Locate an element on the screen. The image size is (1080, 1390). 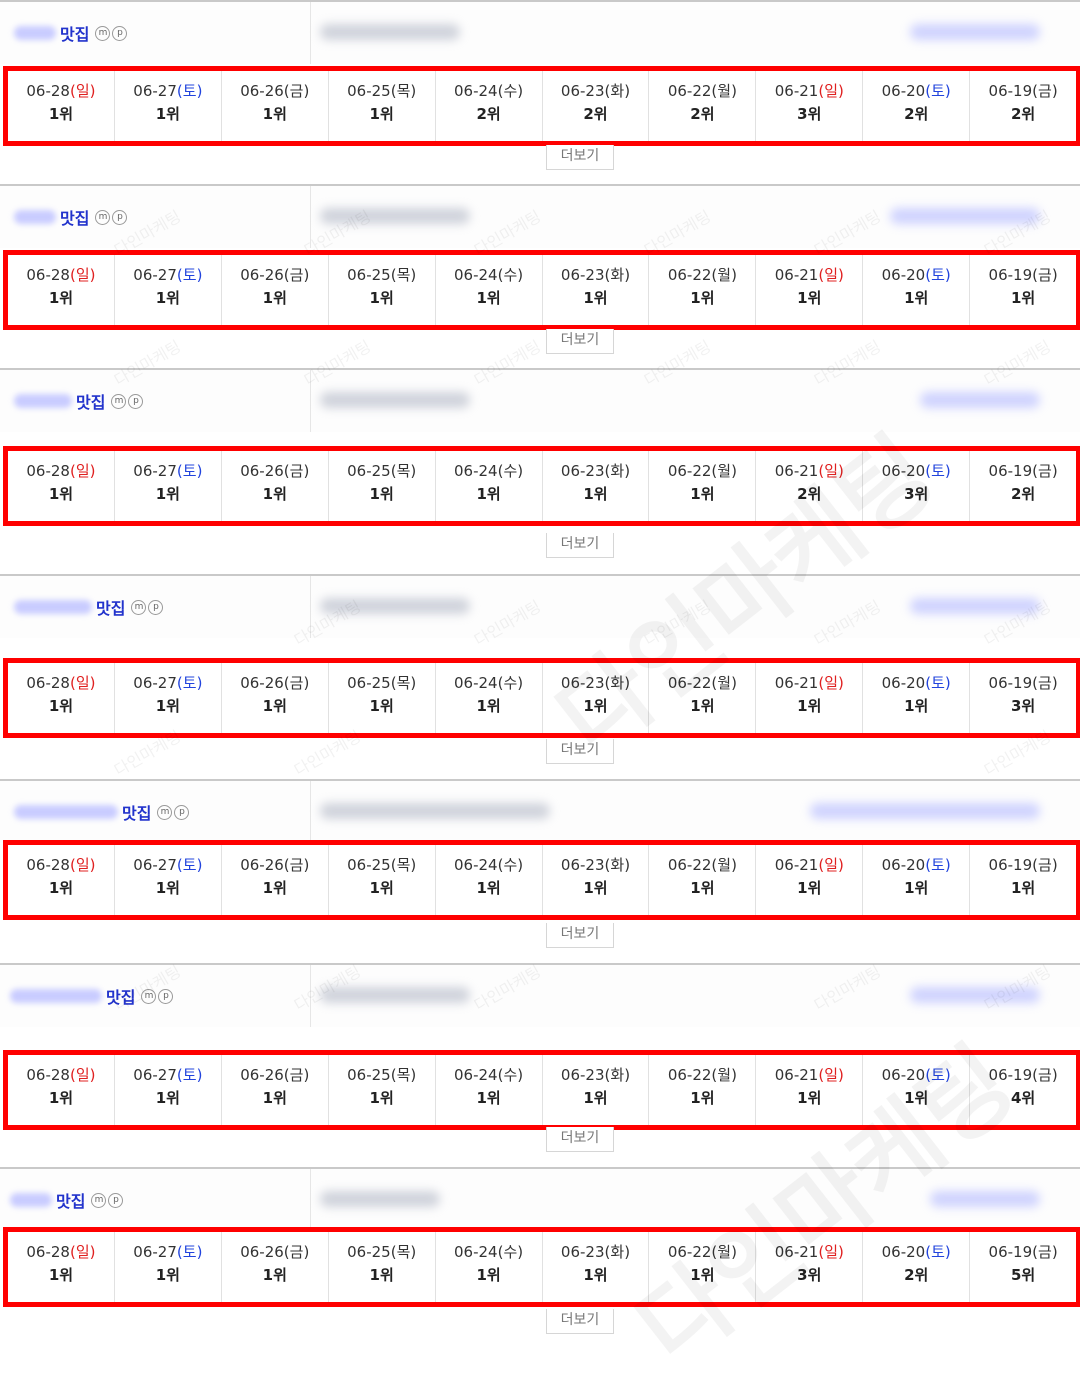
date-label: 06-19(금) is located at coordinates (1023, 1251).